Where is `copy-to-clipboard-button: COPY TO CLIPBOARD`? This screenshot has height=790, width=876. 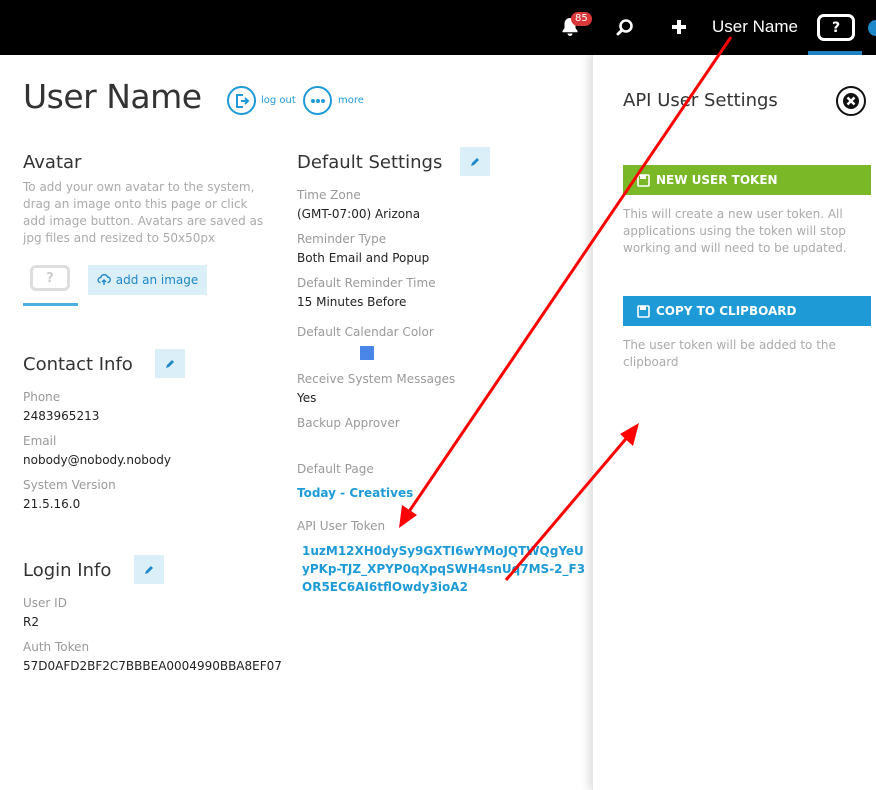 copy-to-clipboard-button: COPY TO CLIPBOARD is located at coordinates (747, 311).